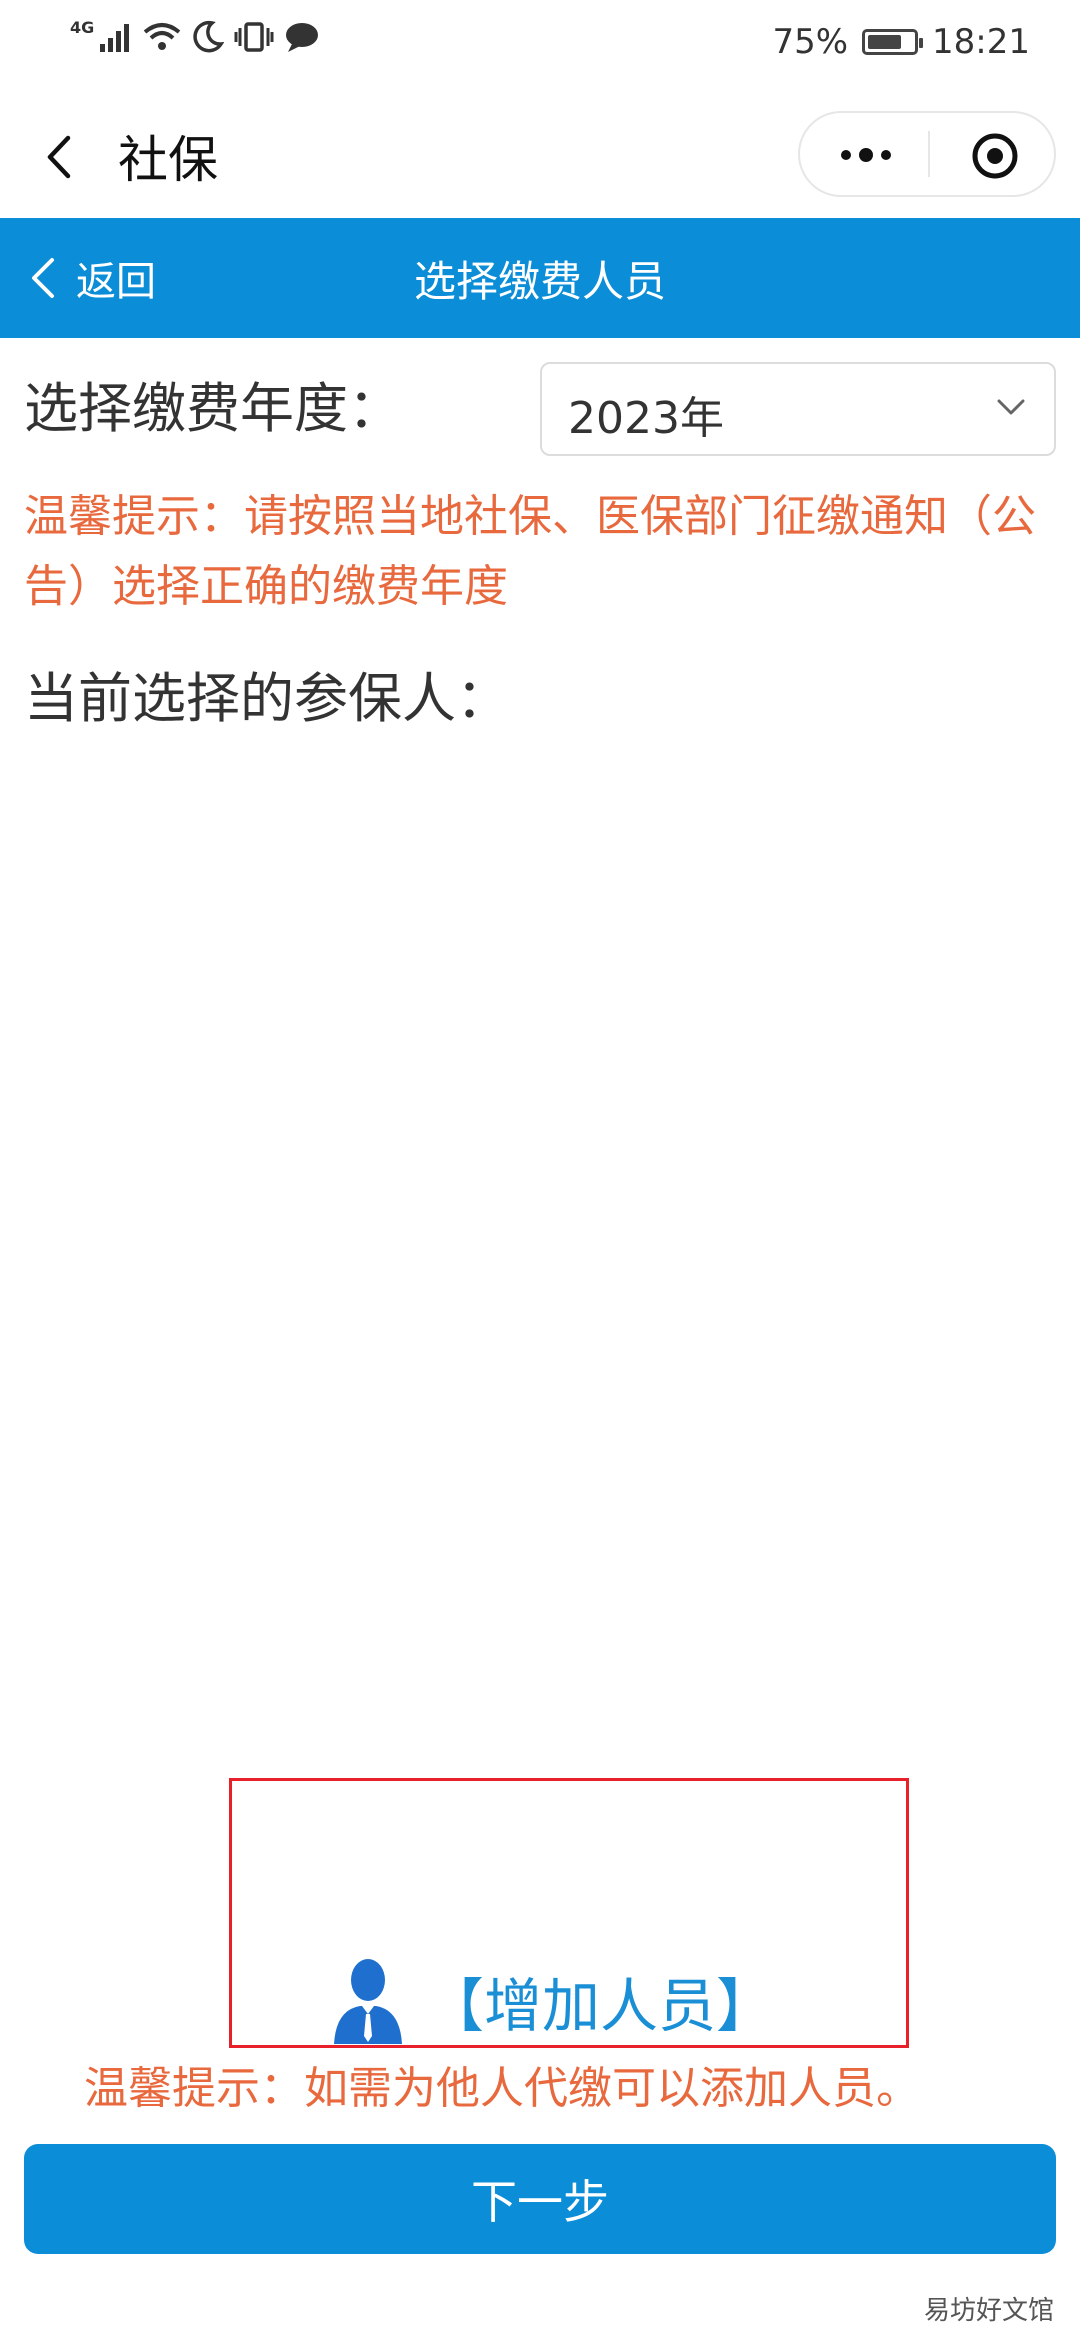  What do you see at coordinates (302, 37) in the screenshot?
I see `chat-bubble-icon` at bounding box center [302, 37].